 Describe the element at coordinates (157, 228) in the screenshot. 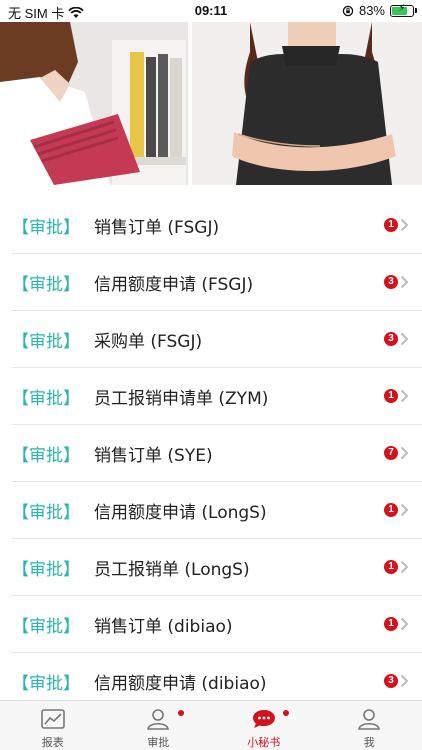

I see `approval-title: 销售订单 (FSGJ)` at that location.